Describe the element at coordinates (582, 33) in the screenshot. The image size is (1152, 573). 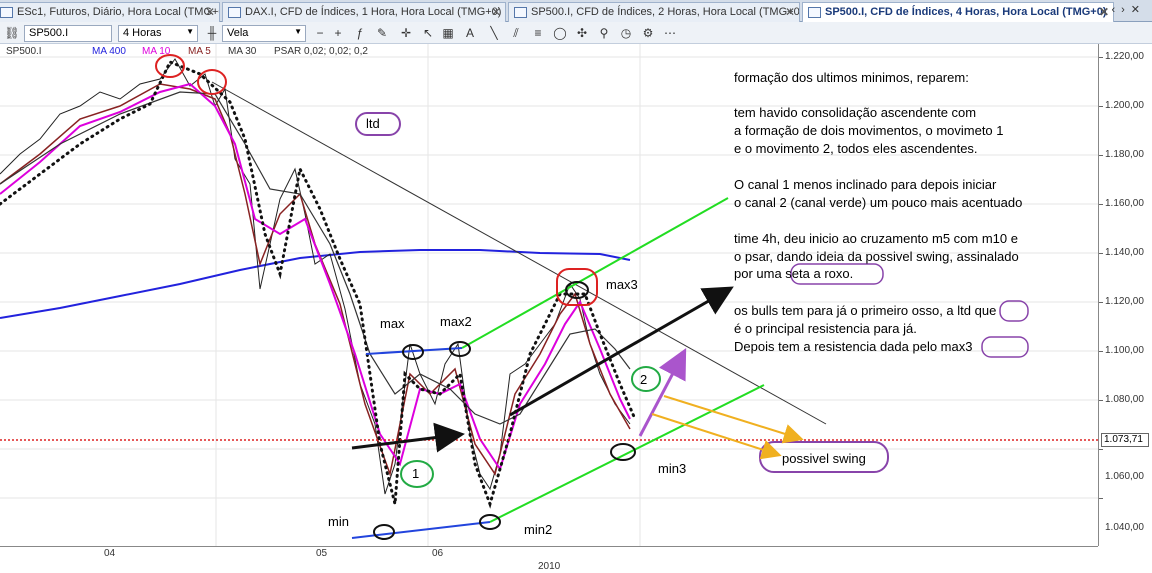
I see `gann-icon: ✣` at that location.